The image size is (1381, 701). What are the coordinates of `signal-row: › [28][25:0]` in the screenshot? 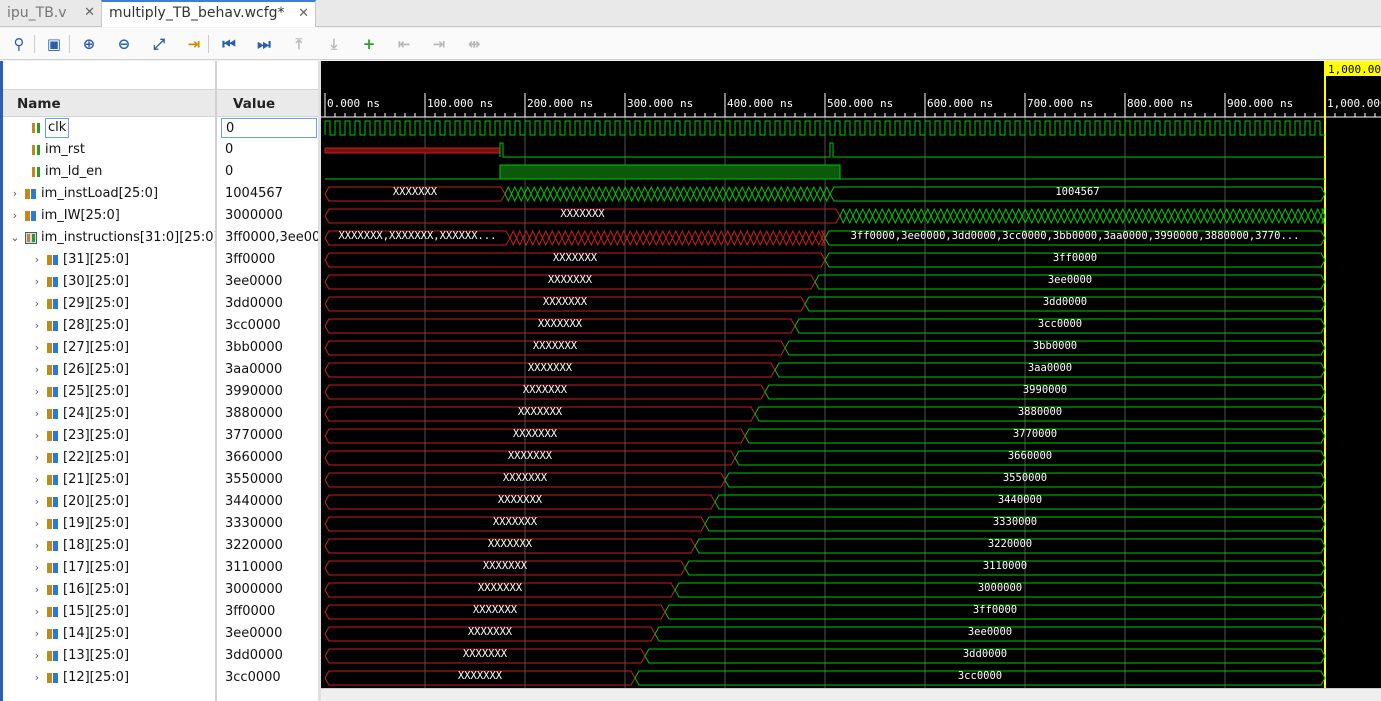 It's located at (109, 326).